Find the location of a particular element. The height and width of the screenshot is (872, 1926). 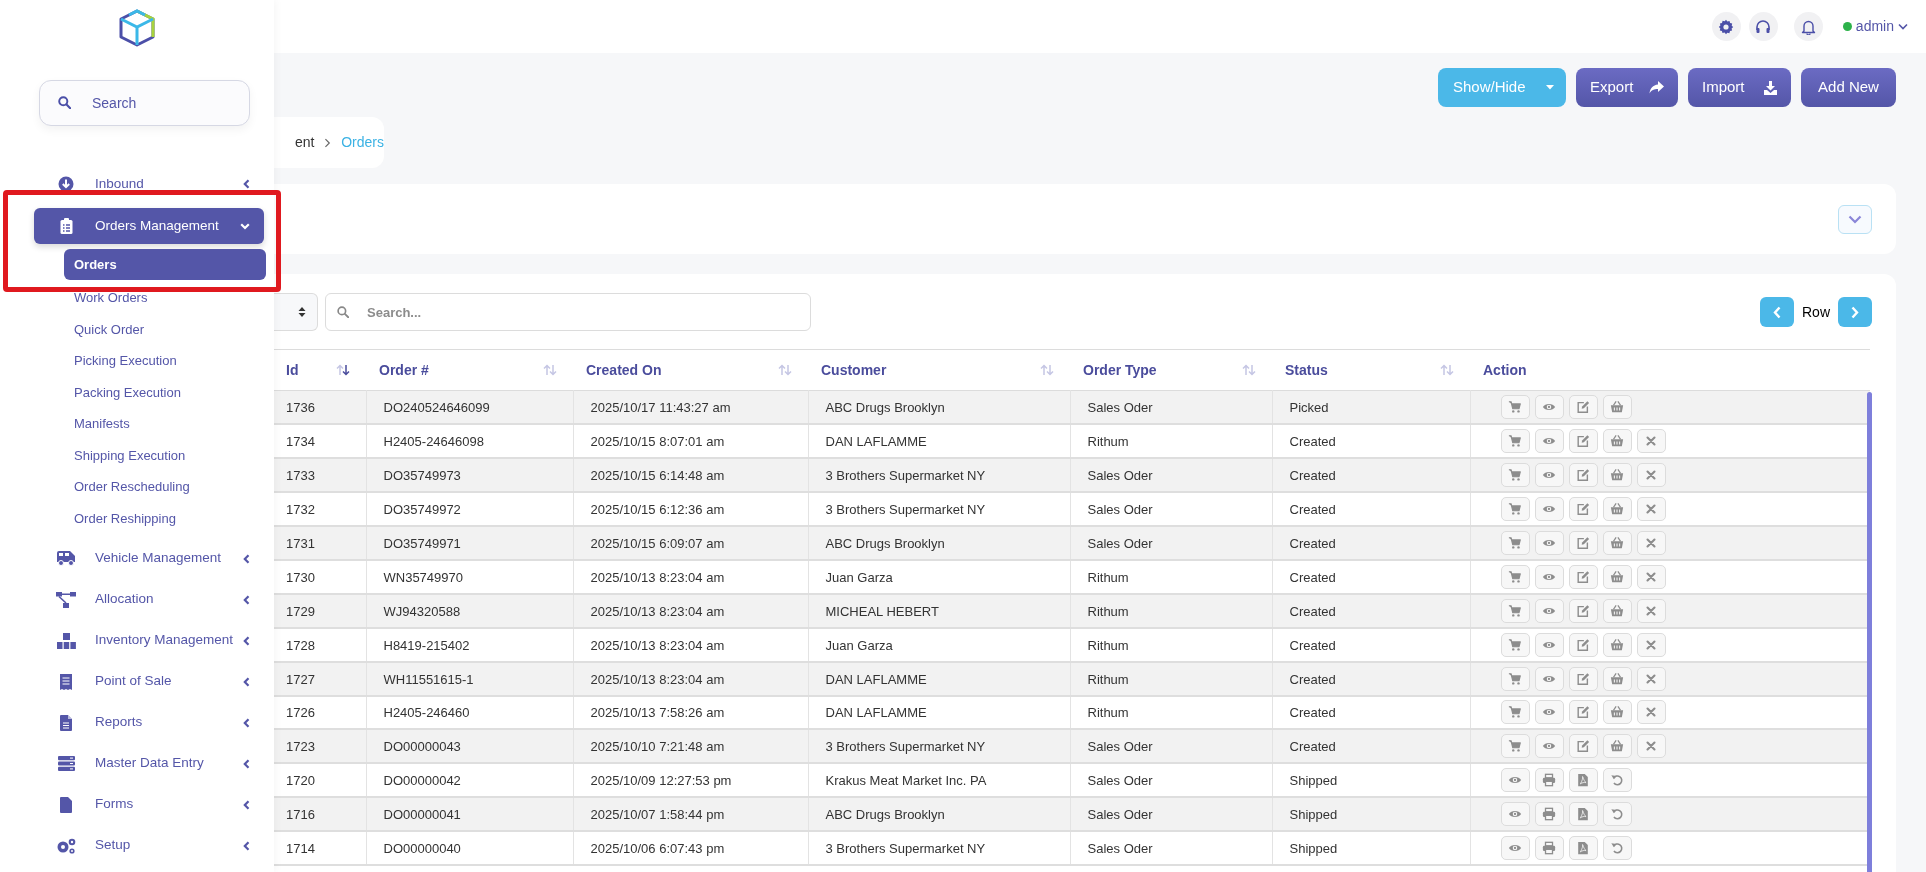

submenu-item: Packing Execution is located at coordinates (165, 392).